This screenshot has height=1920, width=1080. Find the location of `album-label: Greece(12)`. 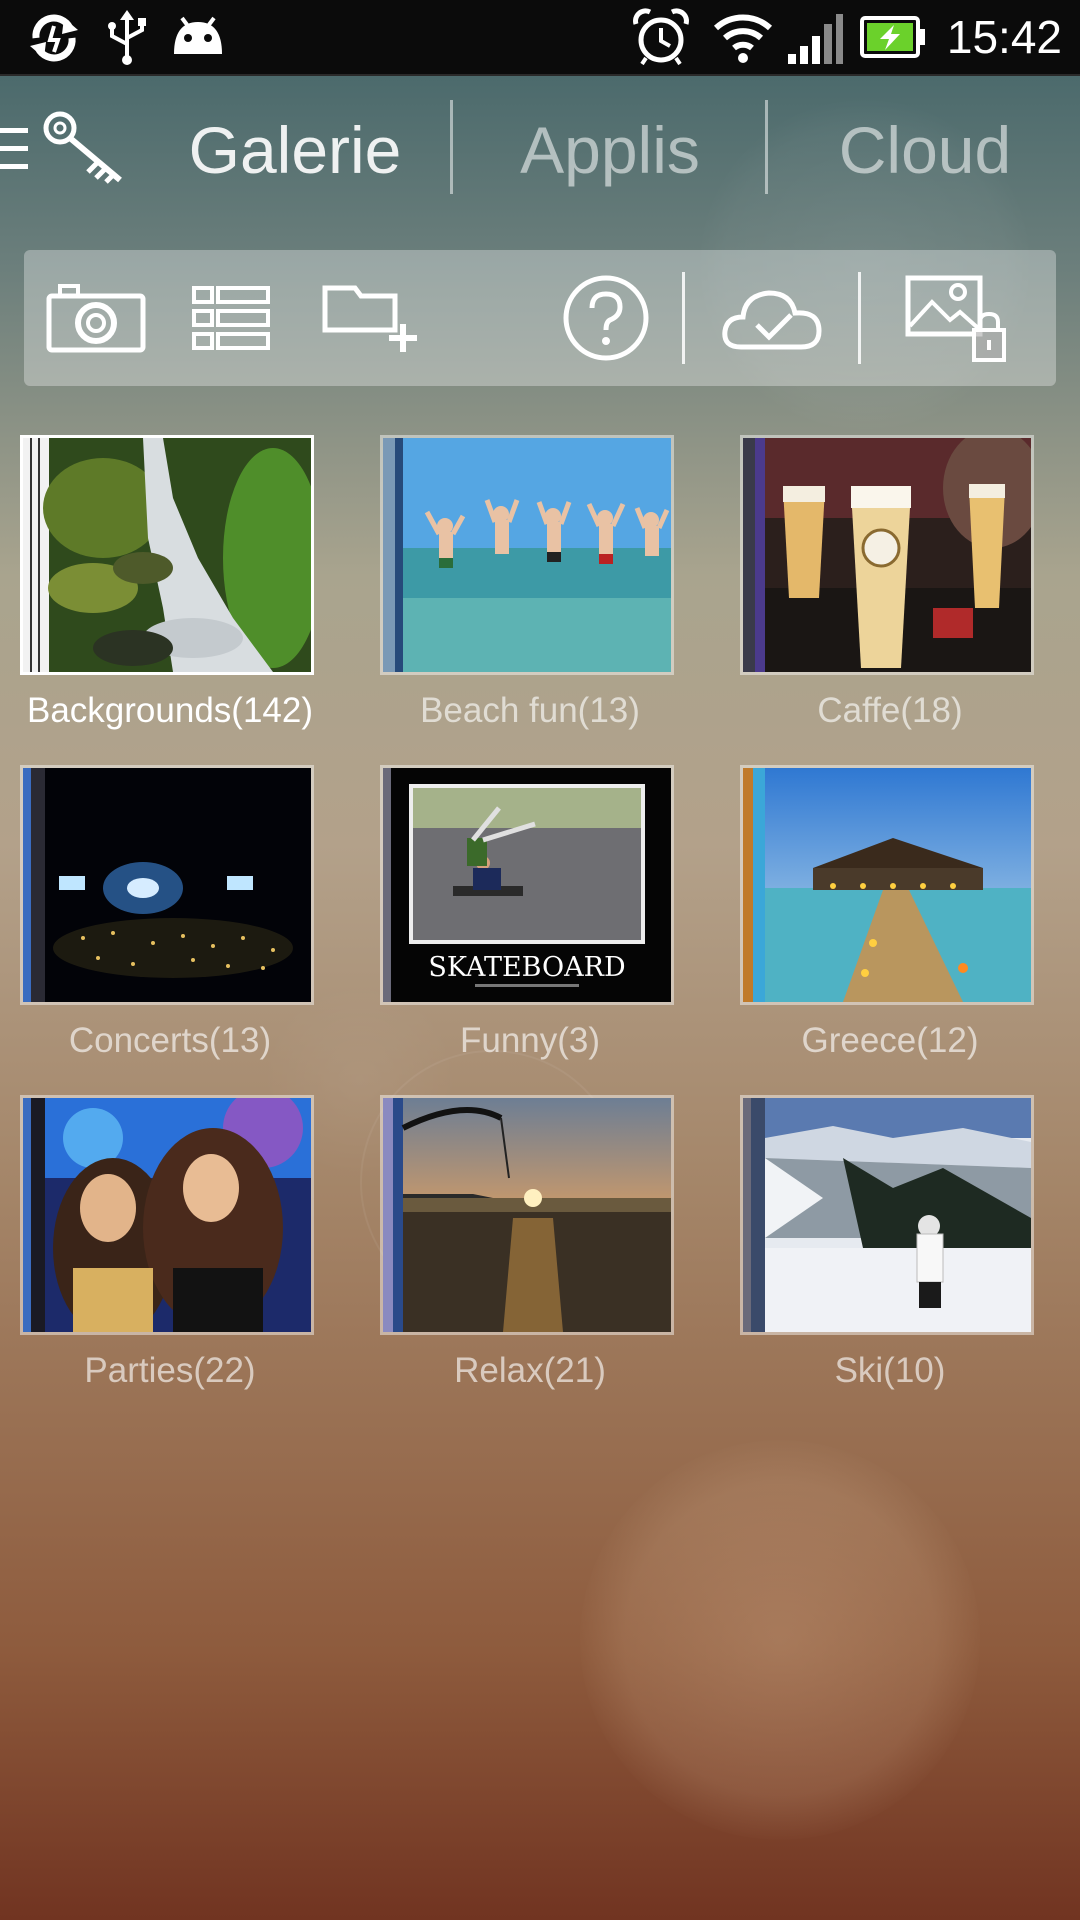

album-label: Greece(12) is located at coordinates (890, 1040).